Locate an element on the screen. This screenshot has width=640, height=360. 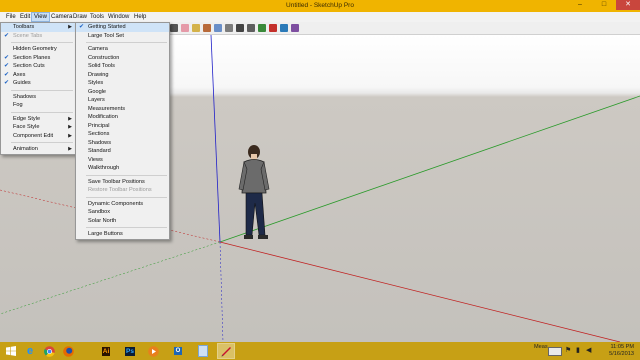
chrome-icon is located at coordinates (49, 351).